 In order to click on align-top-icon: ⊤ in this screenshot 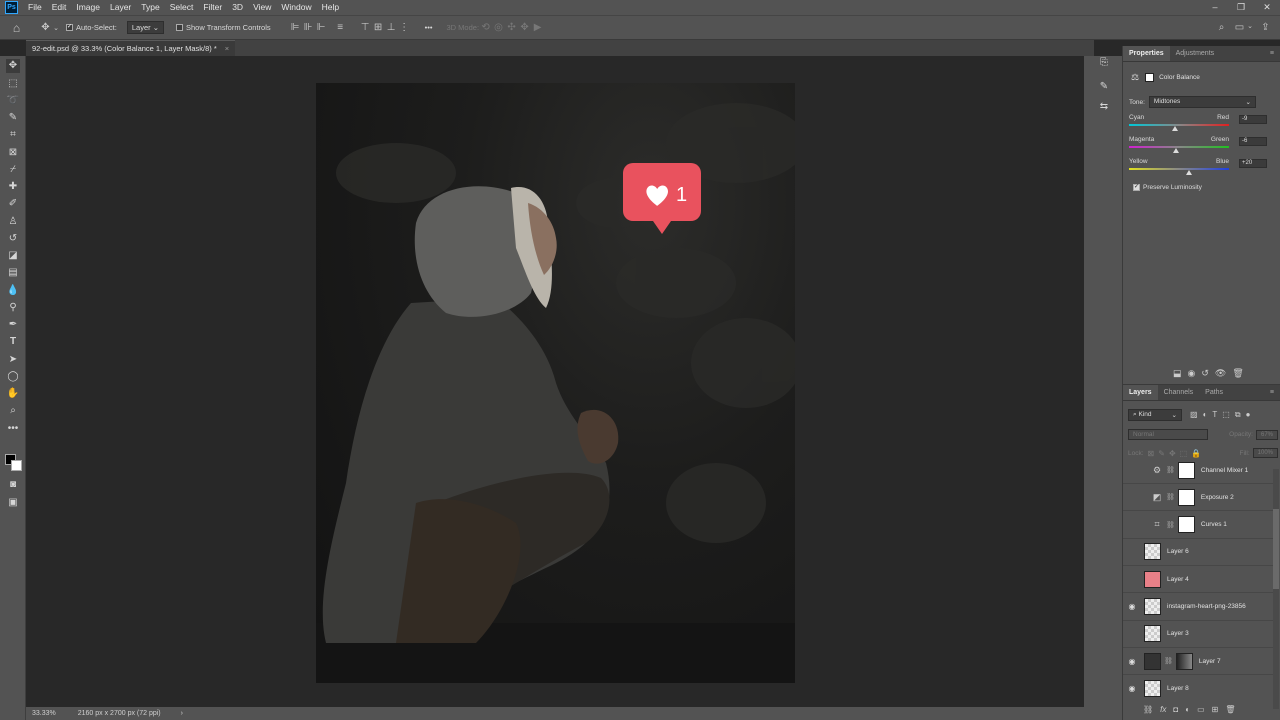, I will do `click(365, 27)`.